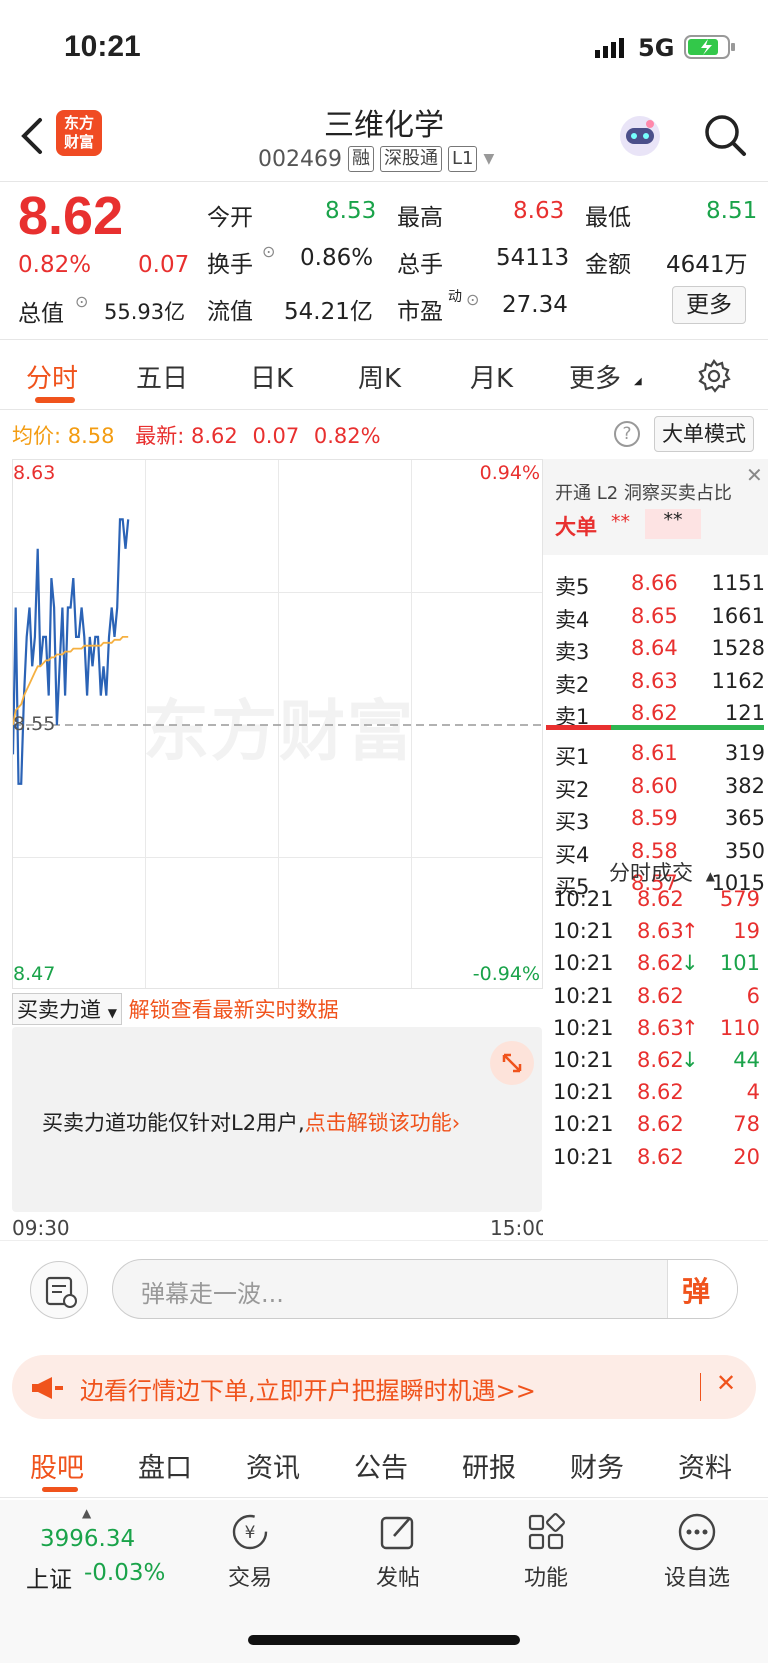 This screenshot has width=768, height=1663. What do you see at coordinates (234, 1010) in the screenshot?
I see `force-unlock-hint: 解锁查看最新实时数据` at bounding box center [234, 1010].